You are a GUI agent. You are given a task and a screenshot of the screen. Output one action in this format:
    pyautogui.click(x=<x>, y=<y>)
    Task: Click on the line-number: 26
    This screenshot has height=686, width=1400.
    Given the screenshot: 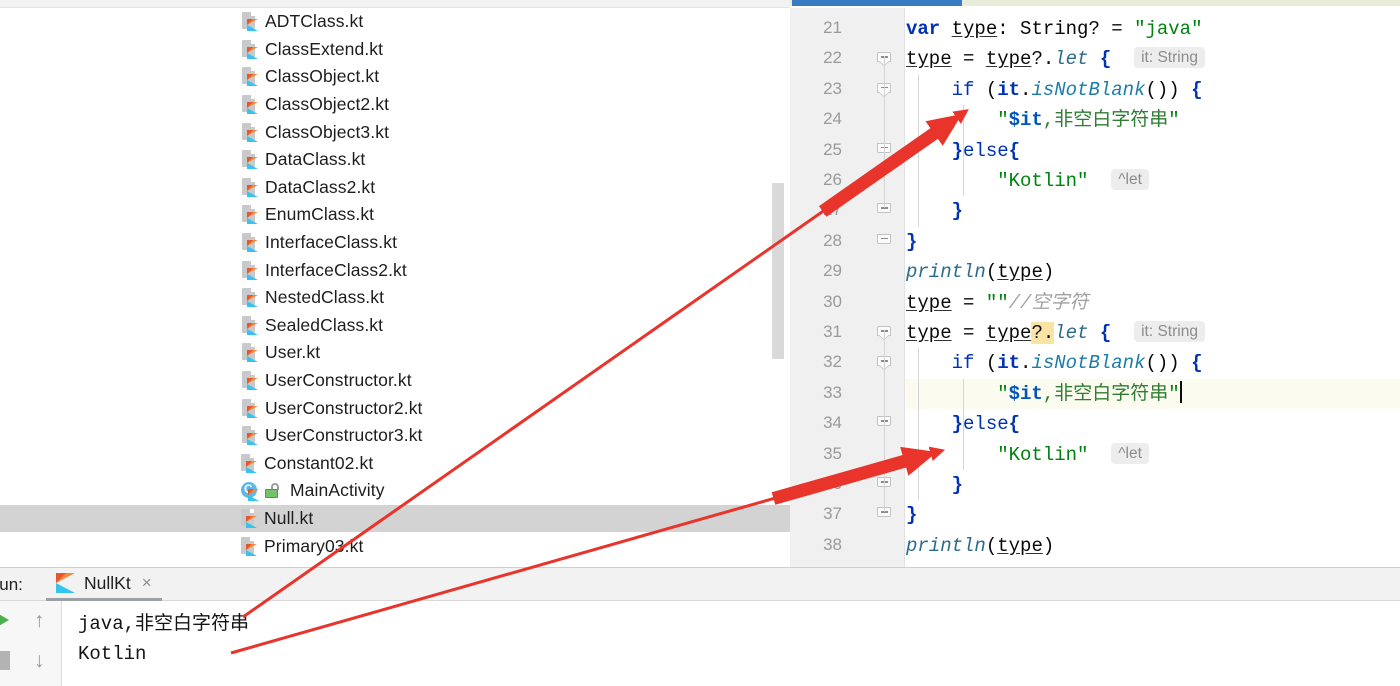 What is the action you would take?
    pyautogui.click(x=832, y=179)
    